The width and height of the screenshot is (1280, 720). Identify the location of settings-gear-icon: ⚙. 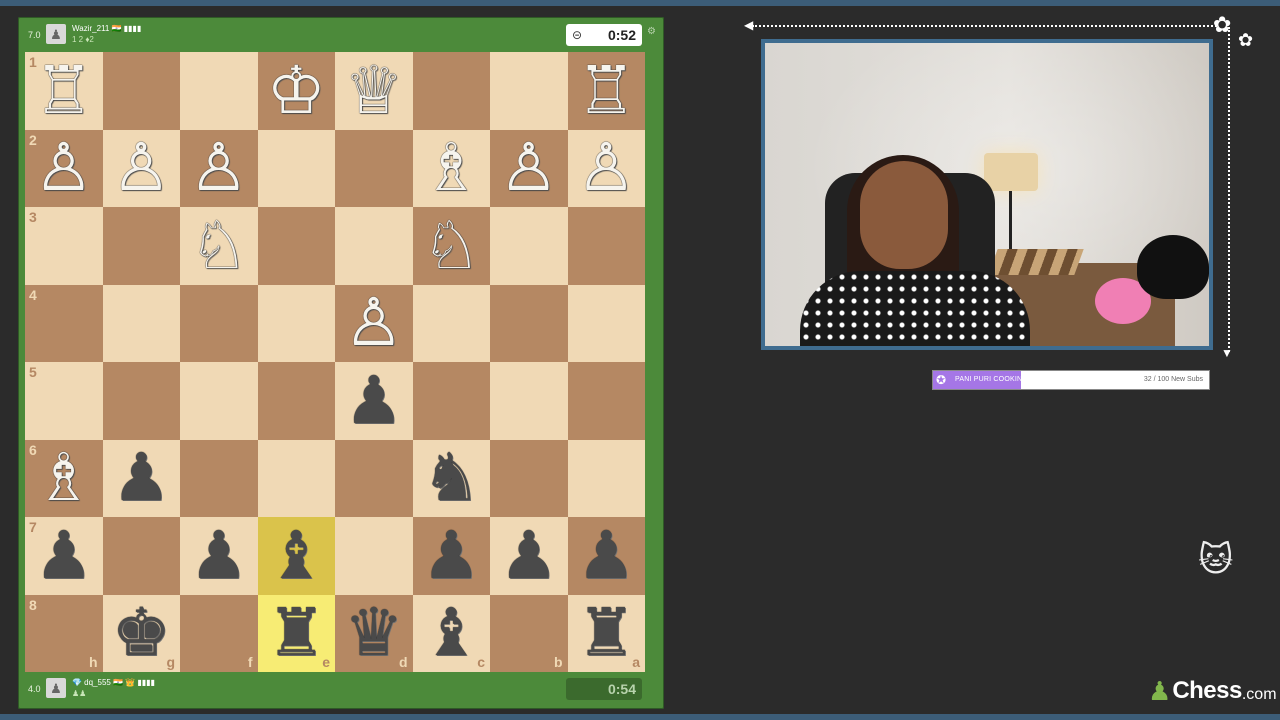
(651, 31).